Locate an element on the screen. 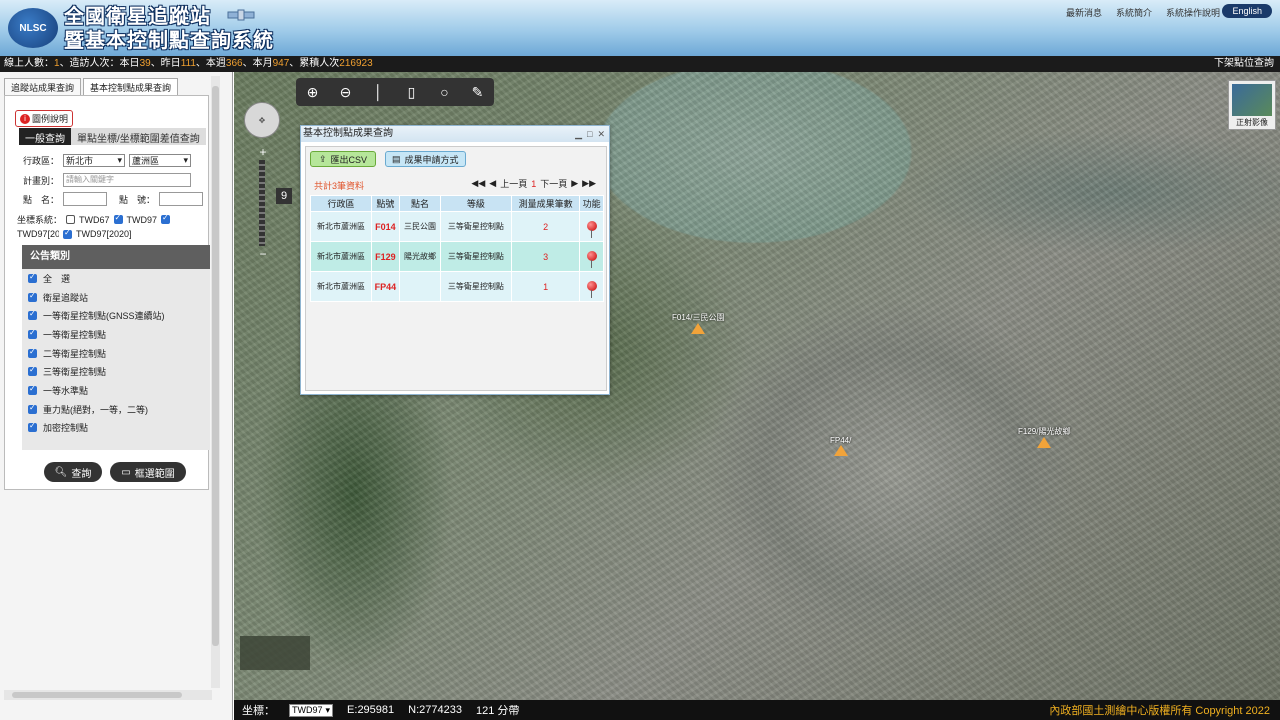  checkbox-twd97-2010 is located at coordinates (166, 218).